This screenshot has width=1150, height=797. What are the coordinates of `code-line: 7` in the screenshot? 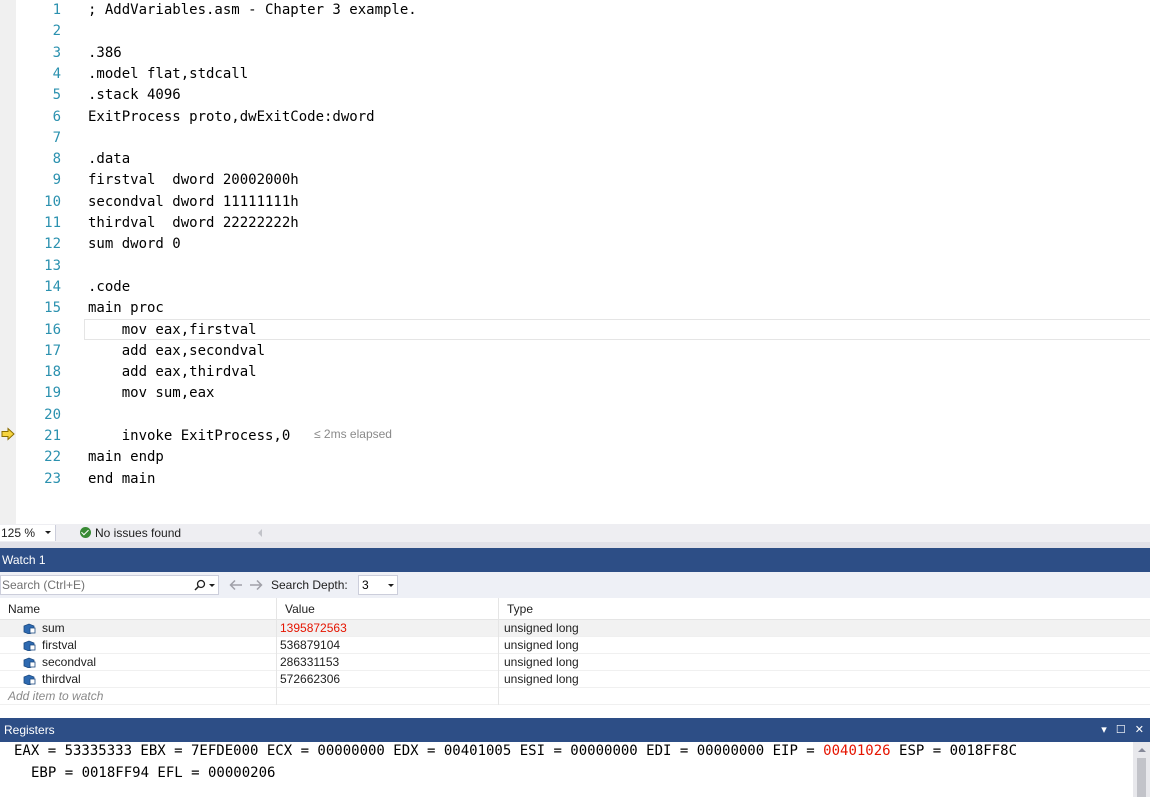 It's located at (575, 138).